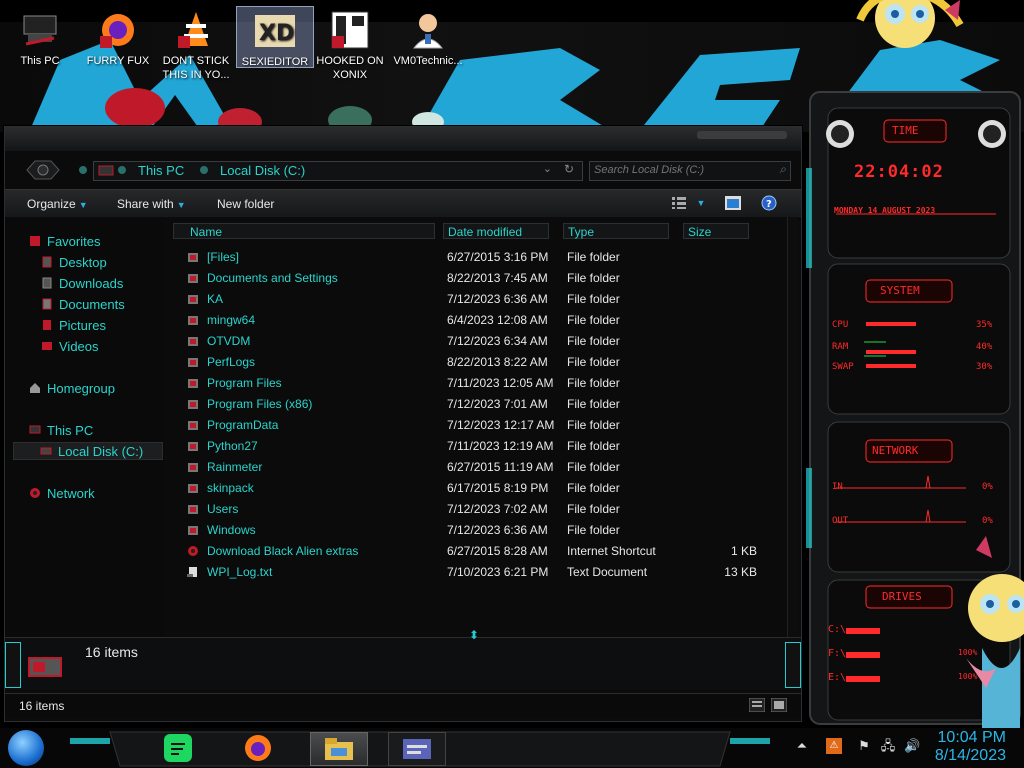 The image size is (1024, 768). I want to click on nav-downloads: Downloads, so click(82, 284).